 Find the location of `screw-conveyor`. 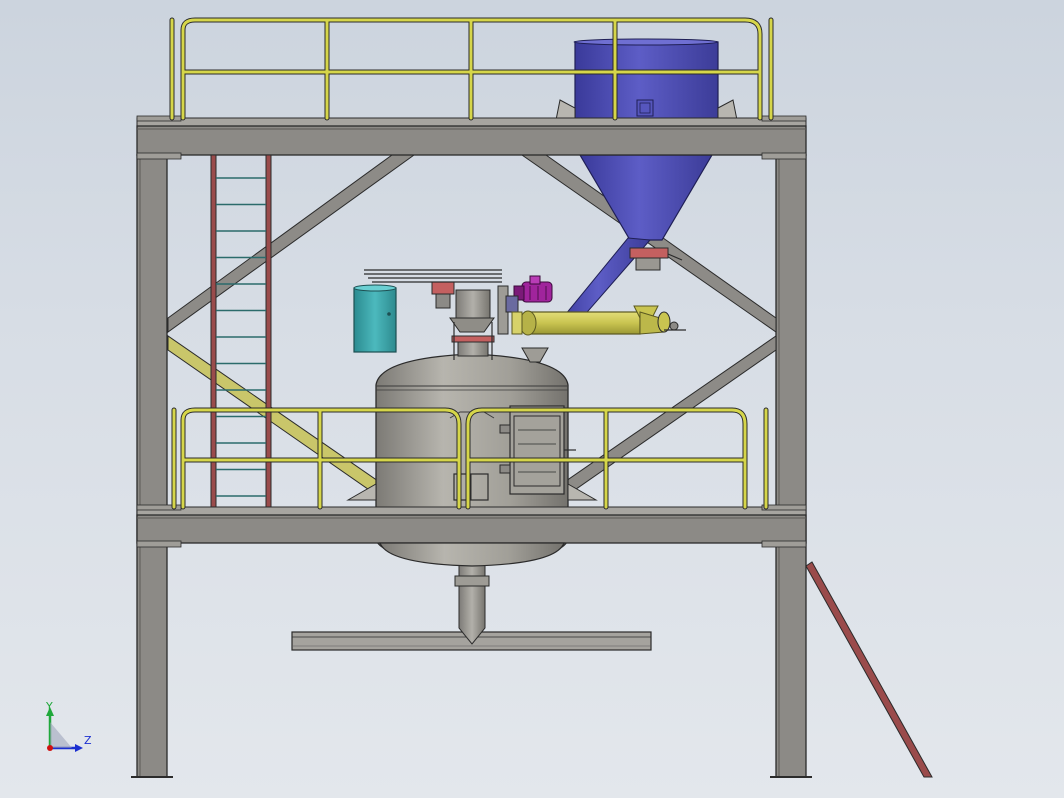

screw-conveyor is located at coordinates (598, 320).